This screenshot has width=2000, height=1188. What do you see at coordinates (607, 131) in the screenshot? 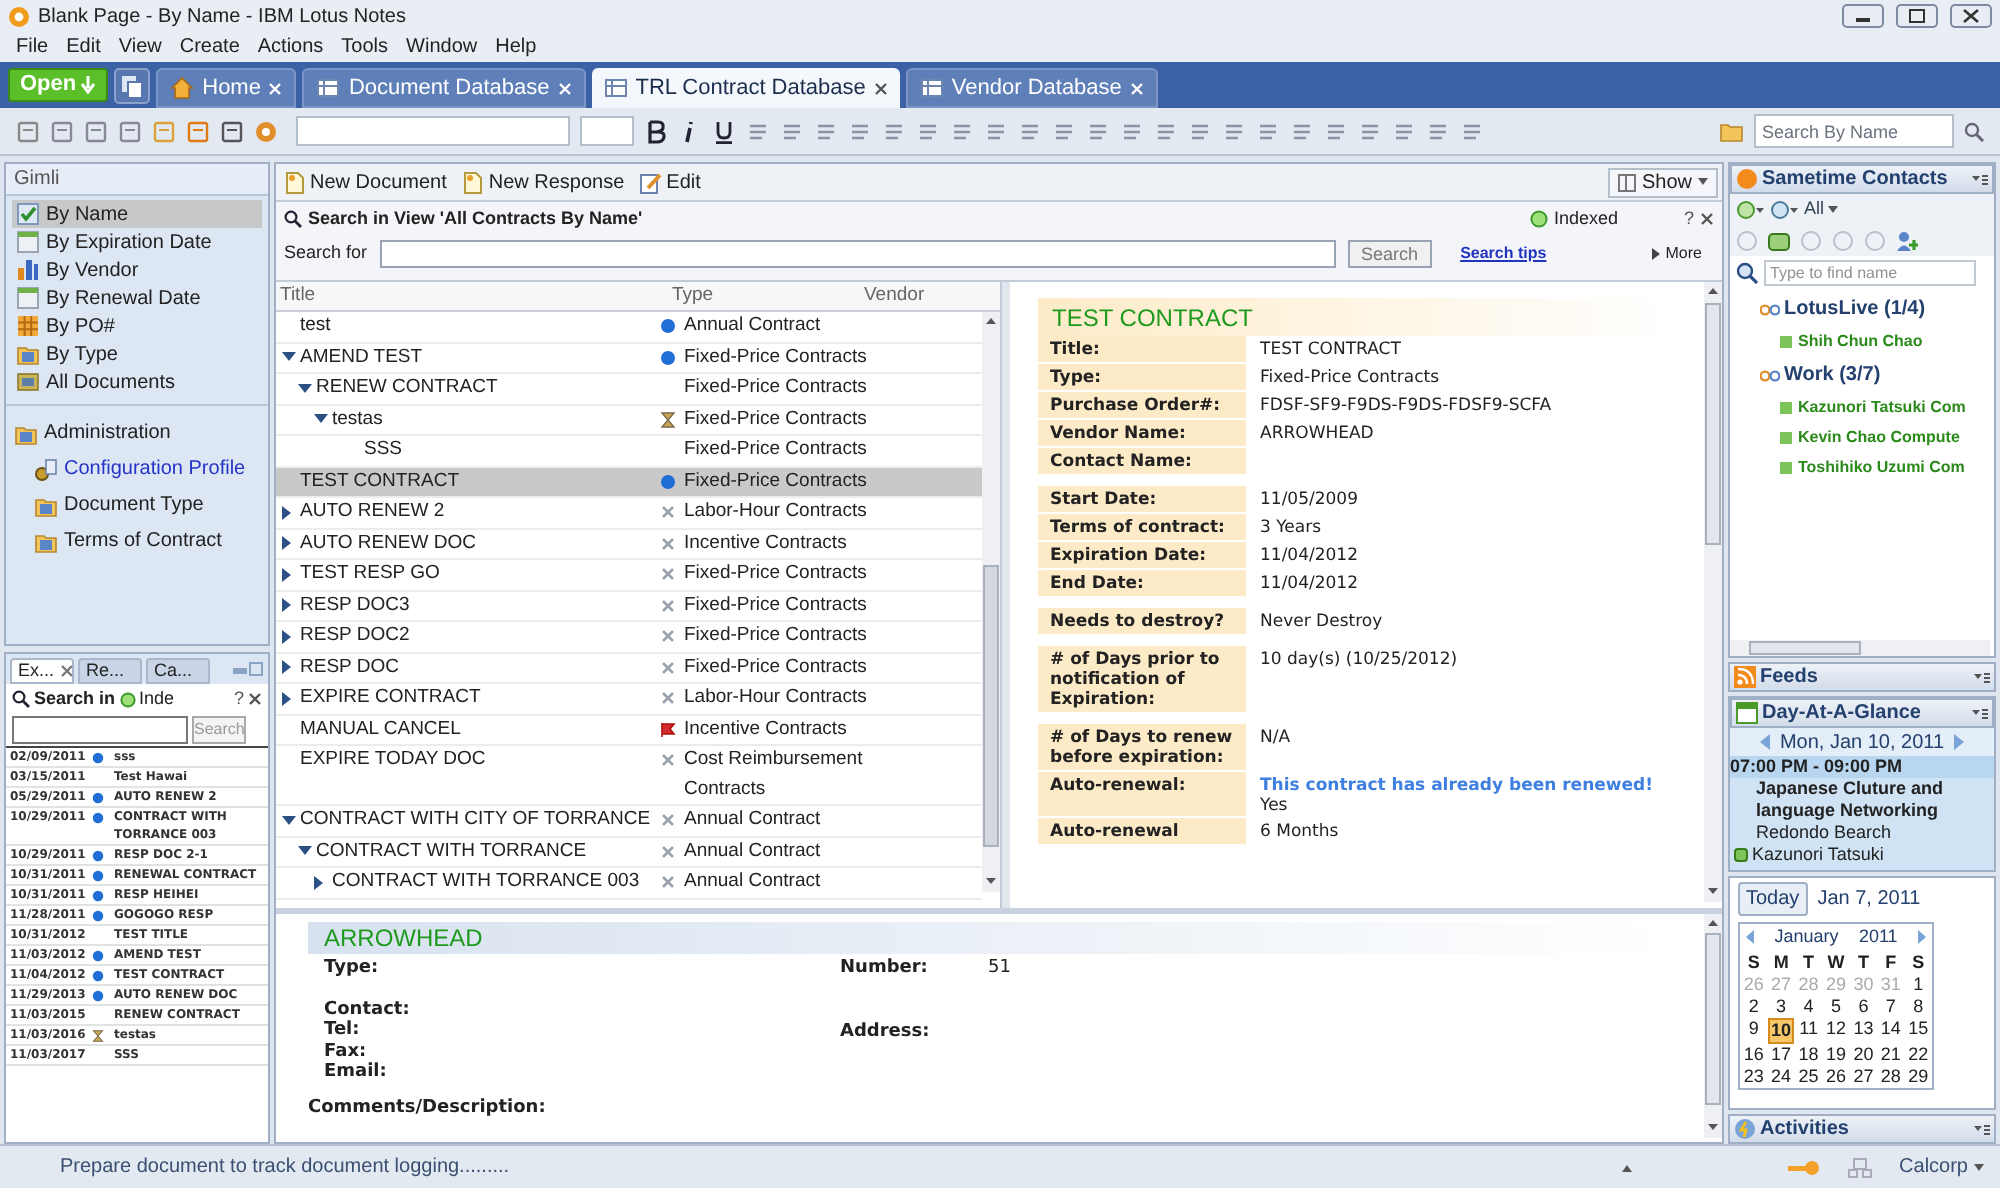
I see `size-dropdown` at bounding box center [607, 131].